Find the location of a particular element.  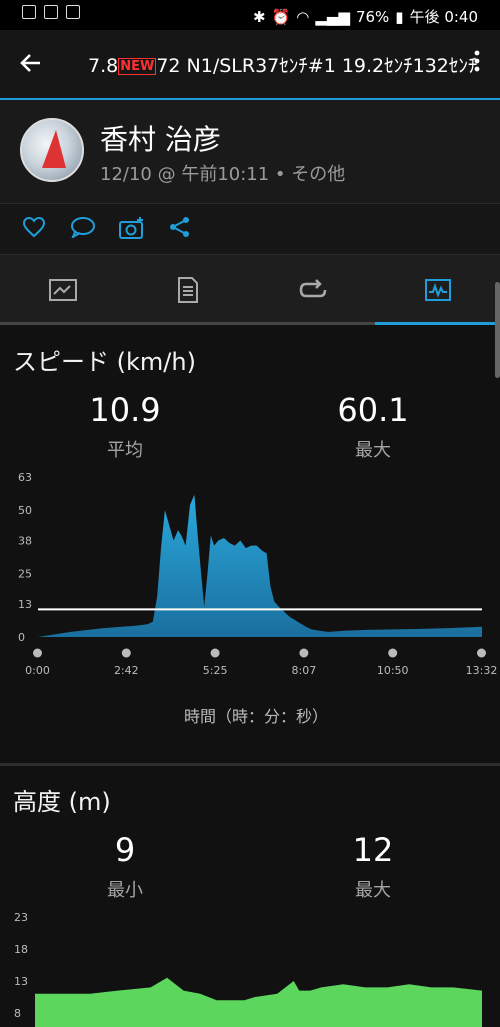

tab-summary is located at coordinates (62, 290).